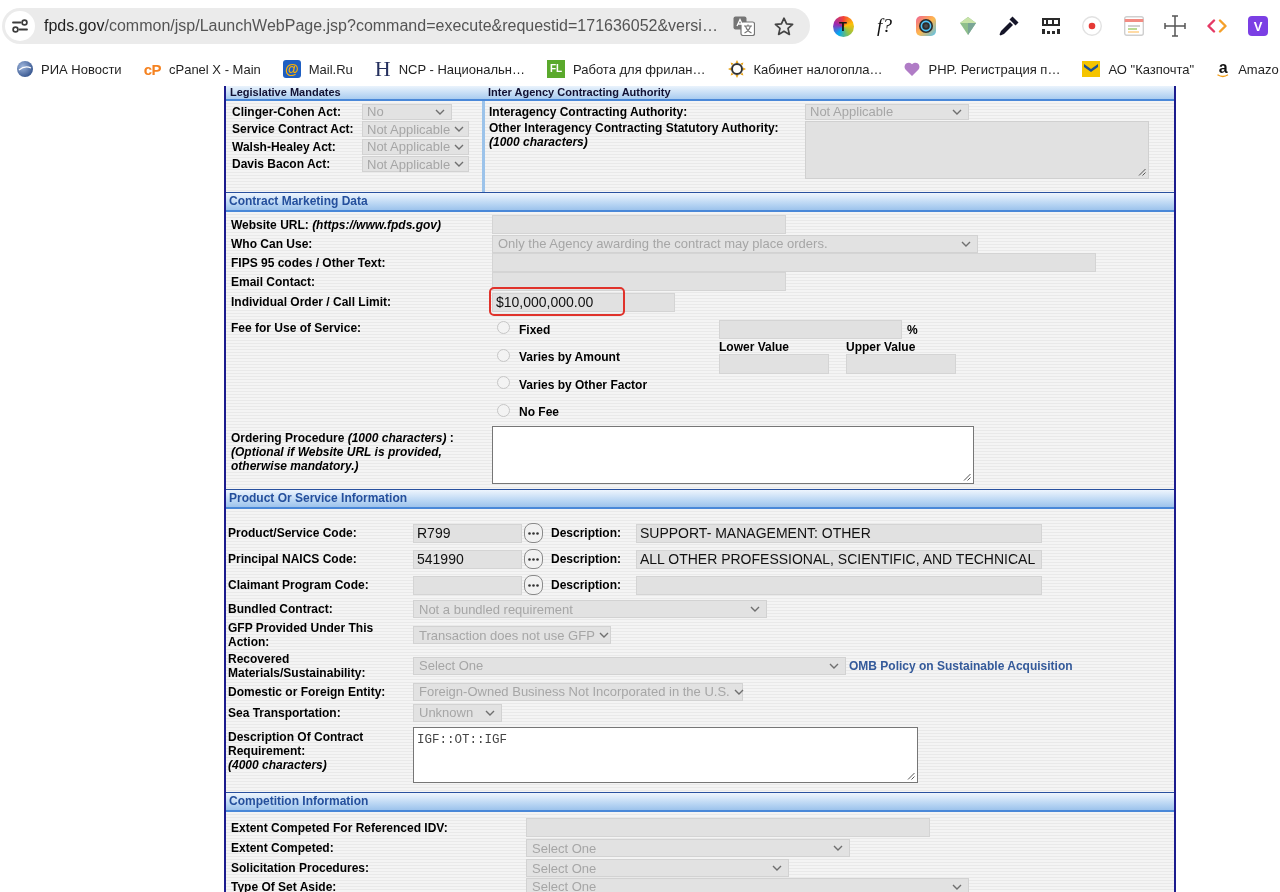  What do you see at coordinates (281, 609) in the screenshot?
I see `field-label: Bundled Contract:` at bounding box center [281, 609].